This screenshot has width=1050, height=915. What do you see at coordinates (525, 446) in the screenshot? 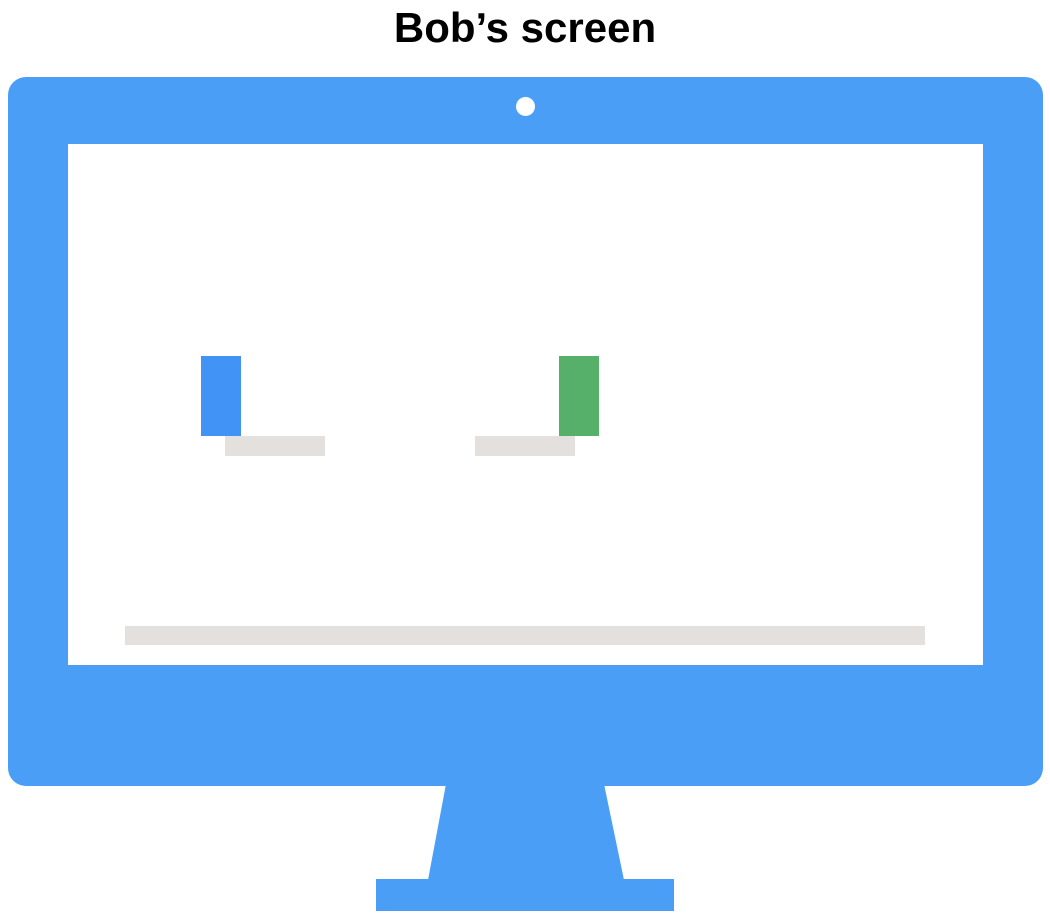
I see `right-shelf` at bounding box center [525, 446].